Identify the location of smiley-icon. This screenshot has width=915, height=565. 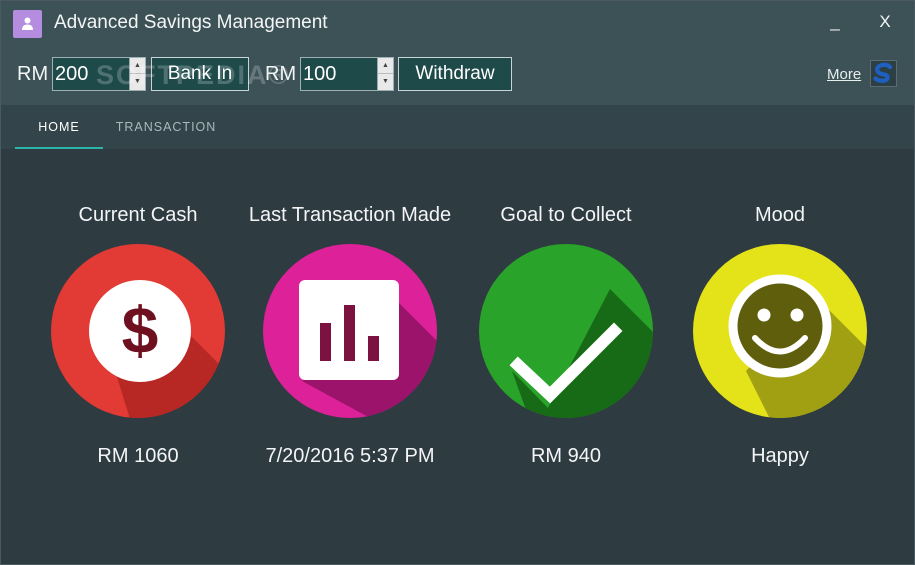
(780, 331).